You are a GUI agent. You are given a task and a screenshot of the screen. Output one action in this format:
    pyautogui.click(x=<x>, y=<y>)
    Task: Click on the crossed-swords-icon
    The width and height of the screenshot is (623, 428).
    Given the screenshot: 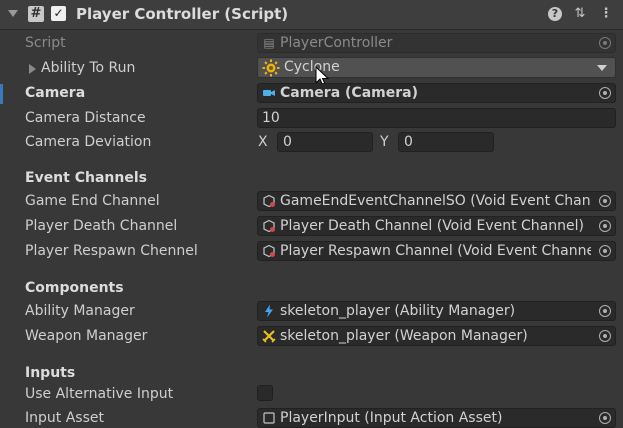 What is the action you would take?
    pyautogui.click(x=269, y=336)
    